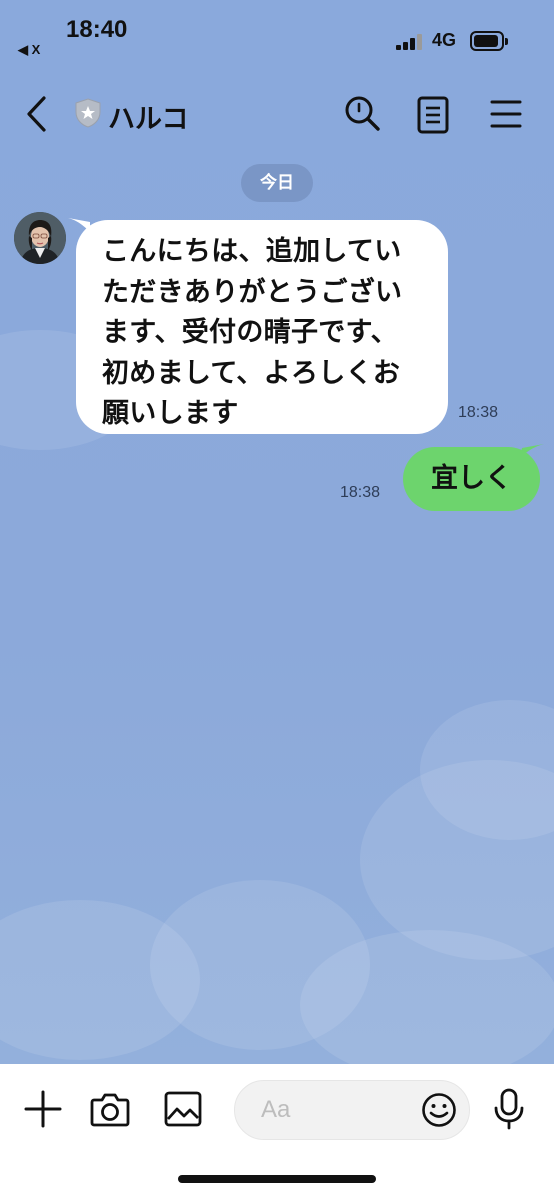  Describe the element at coordinates (251, 373) in the screenshot. I see `message-line: 初めまして、よろしくお` at that location.